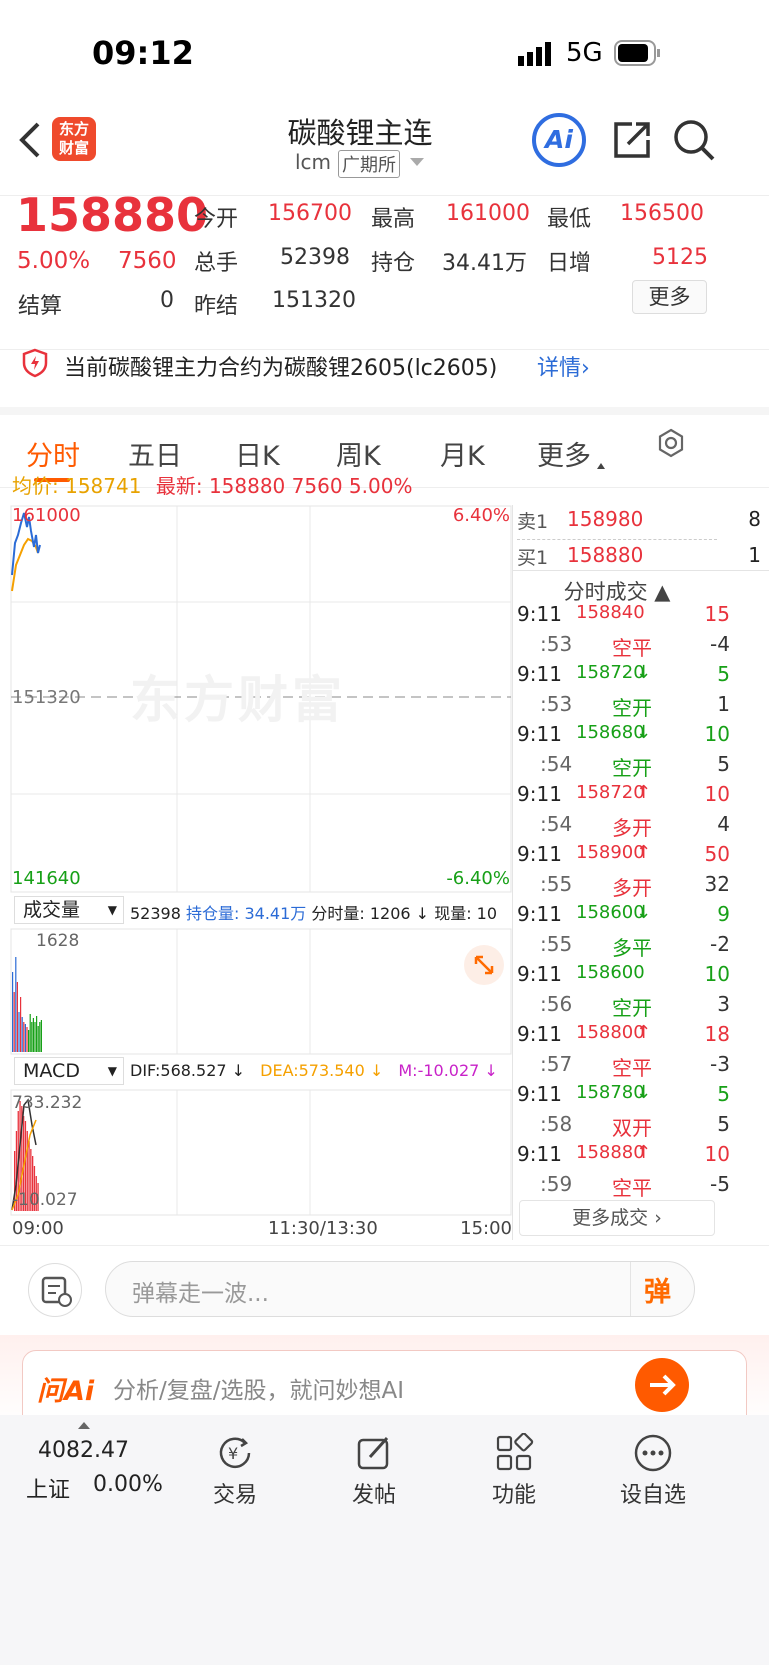 The height and width of the screenshot is (1665, 769). What do you see at coordinates (662, 213) in the screenshot?
I see `low-value: 156500` at bounding box center [662, 213].